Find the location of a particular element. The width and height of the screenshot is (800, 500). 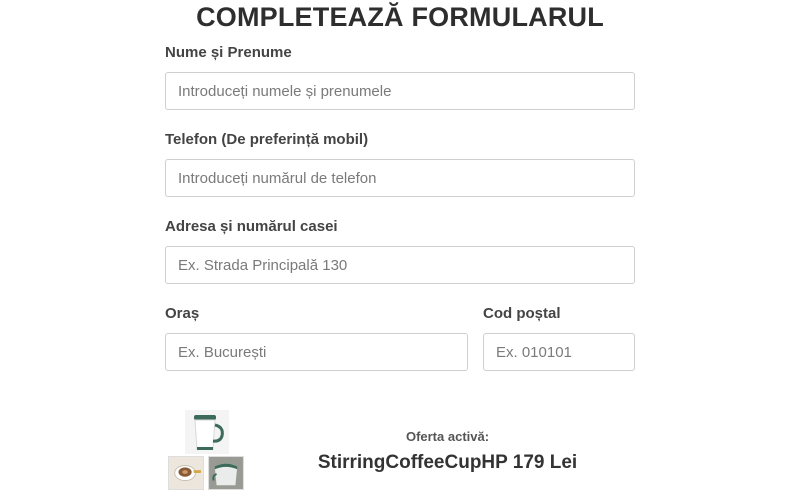

phone-input is located at coordinates (400, 178).